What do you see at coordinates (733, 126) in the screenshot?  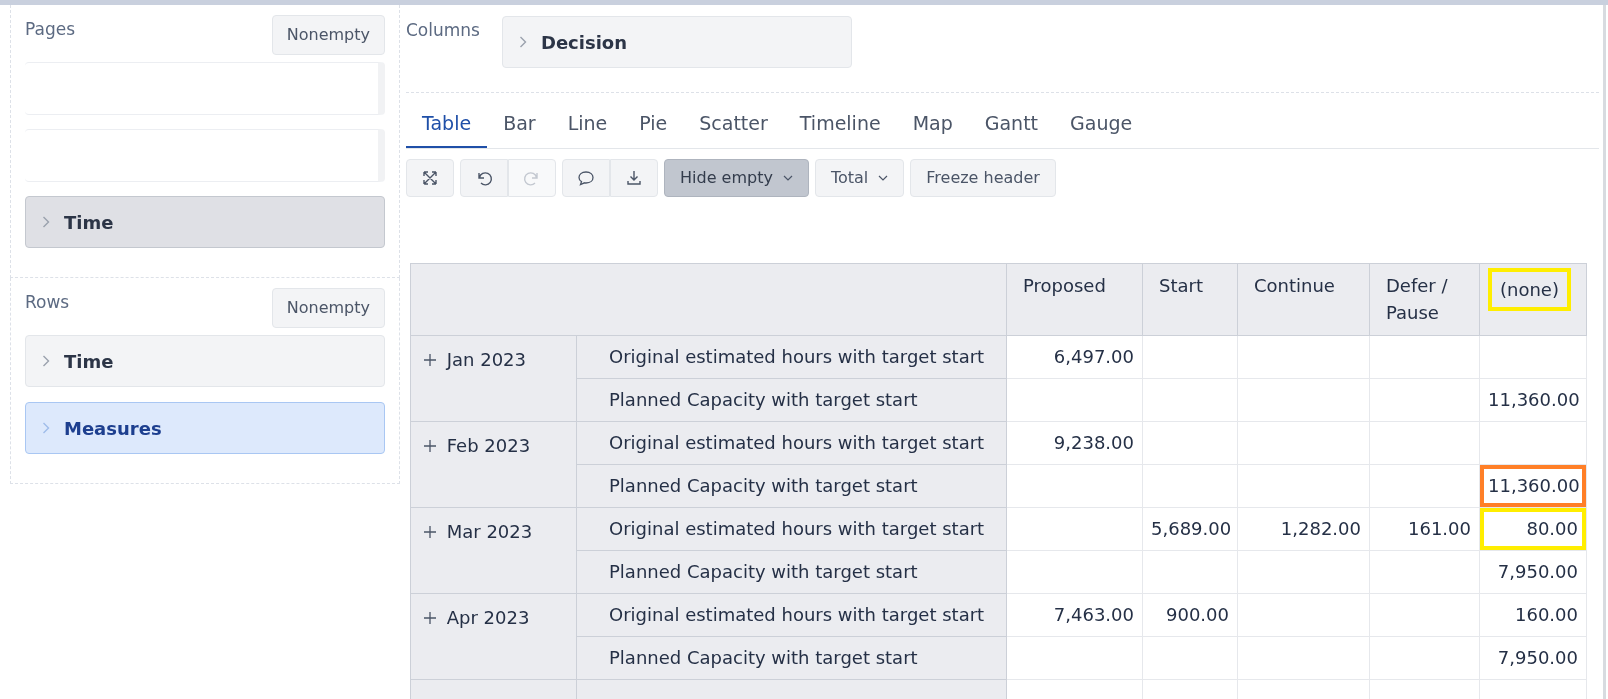 I see `view-tab: Scatter` at bounding box center [733, 126].